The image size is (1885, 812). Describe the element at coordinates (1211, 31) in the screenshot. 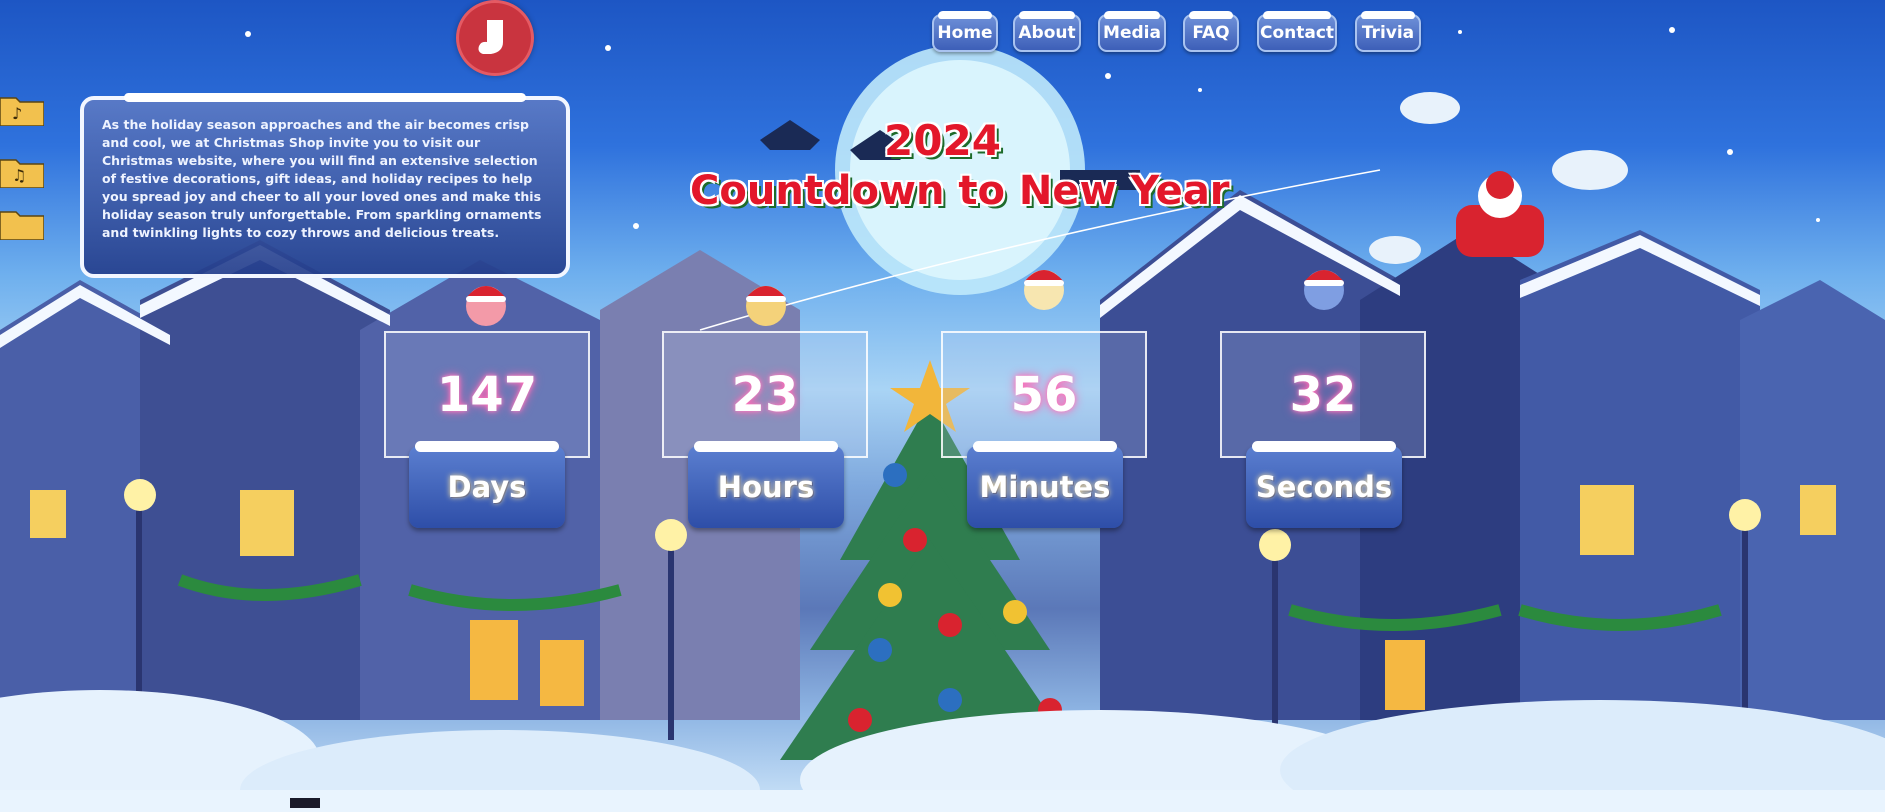

I see `nav-faq: FAQ` at that location.